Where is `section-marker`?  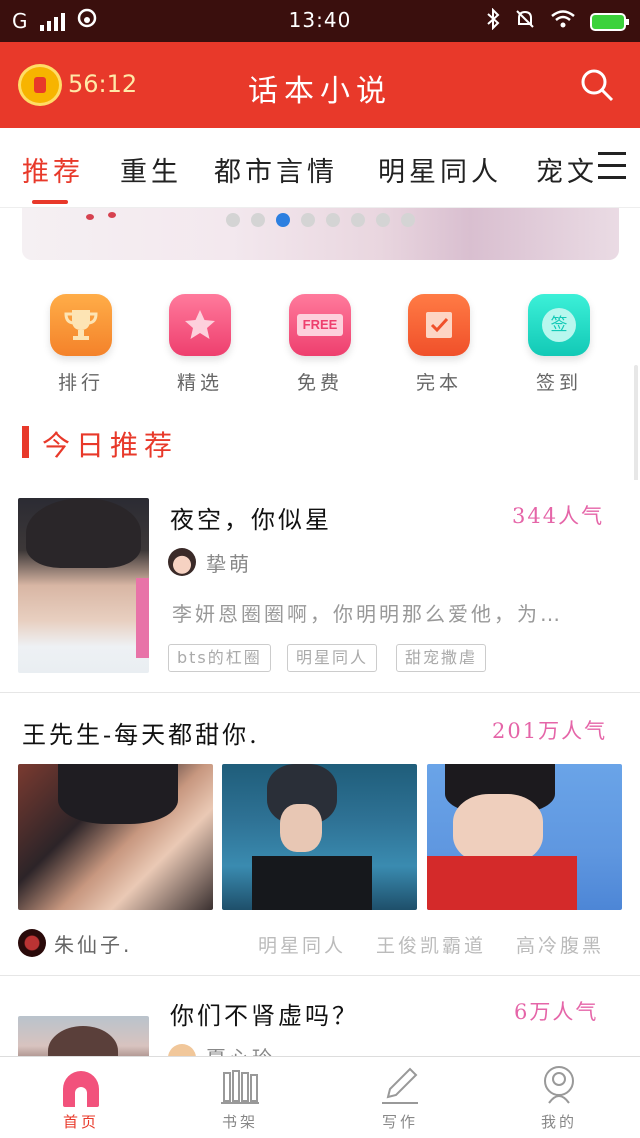
section-marker is located at coordinates (25, 442).